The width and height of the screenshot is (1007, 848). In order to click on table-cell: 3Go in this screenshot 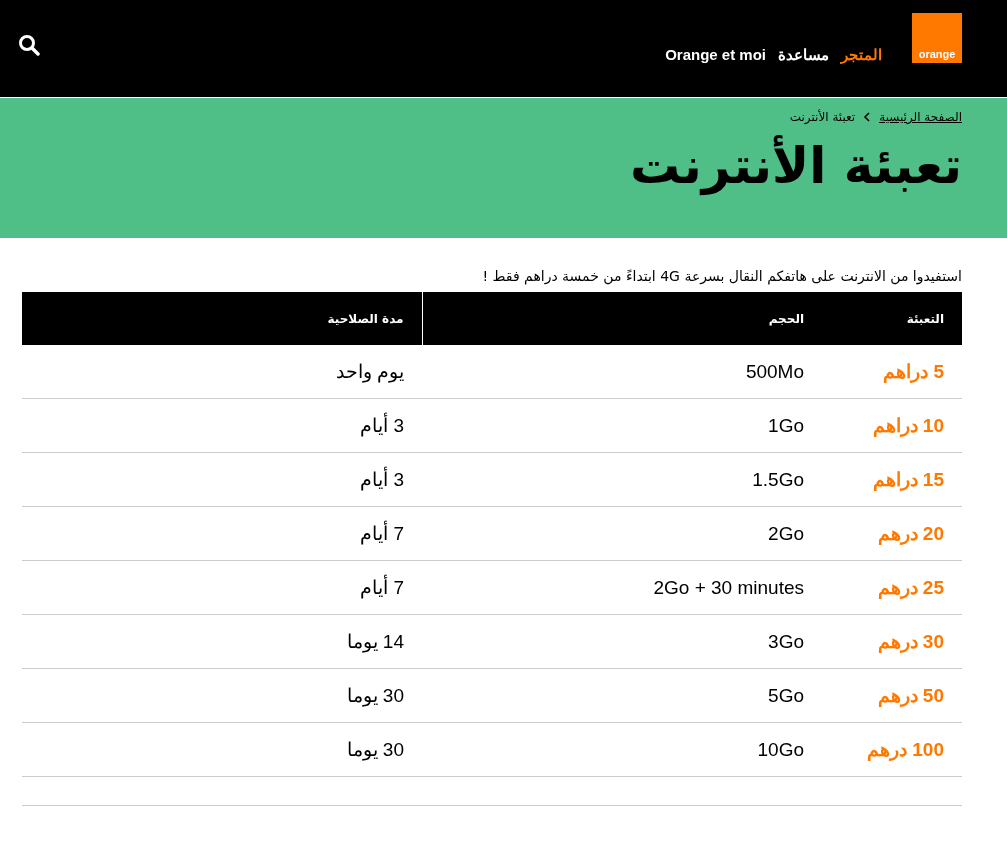, I will do `click(622, 641)`.